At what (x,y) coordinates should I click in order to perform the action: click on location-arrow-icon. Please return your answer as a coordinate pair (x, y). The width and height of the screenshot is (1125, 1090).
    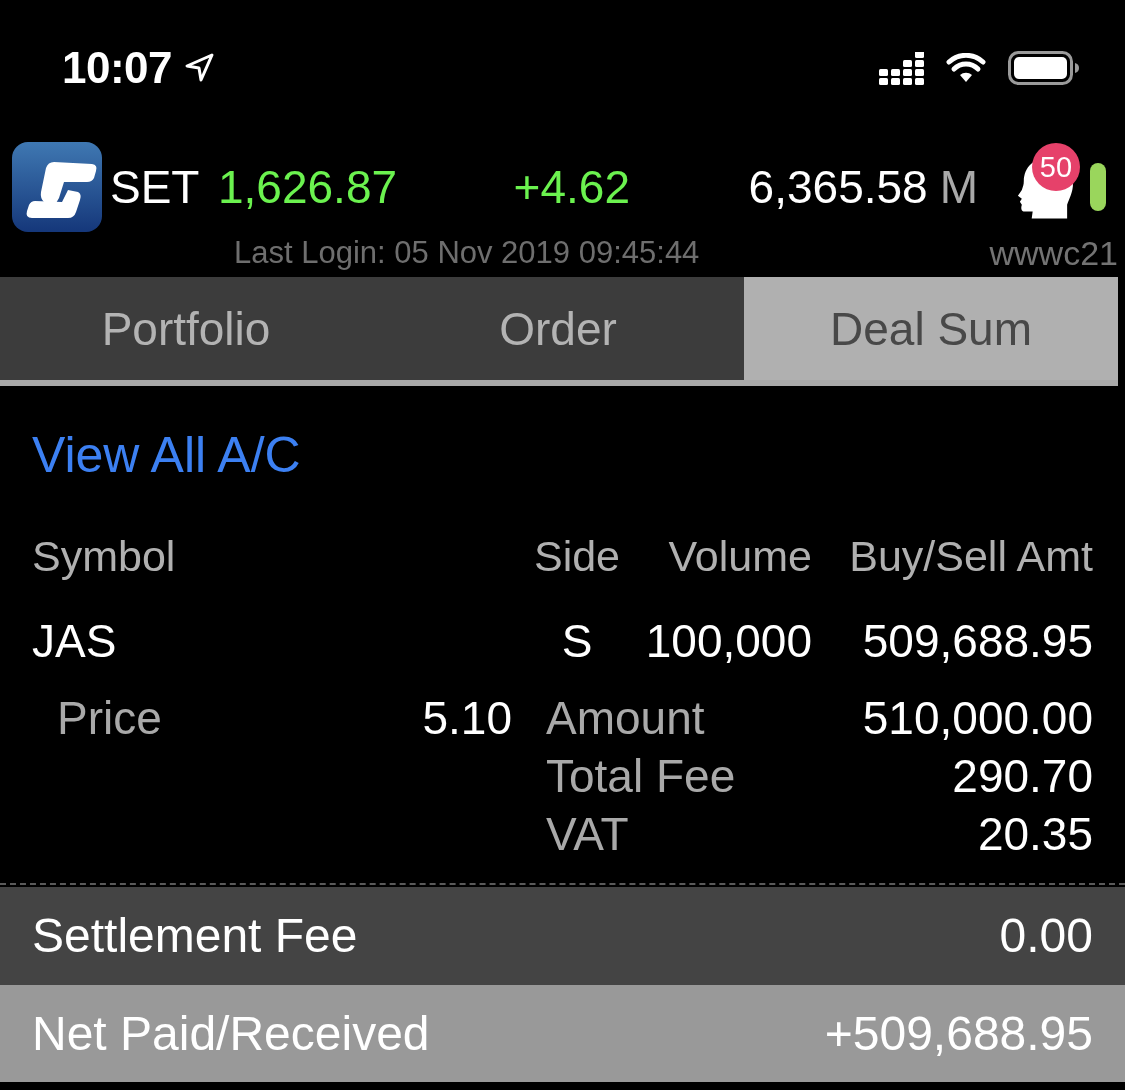
    Looking at the image, I should click on (199, 68).